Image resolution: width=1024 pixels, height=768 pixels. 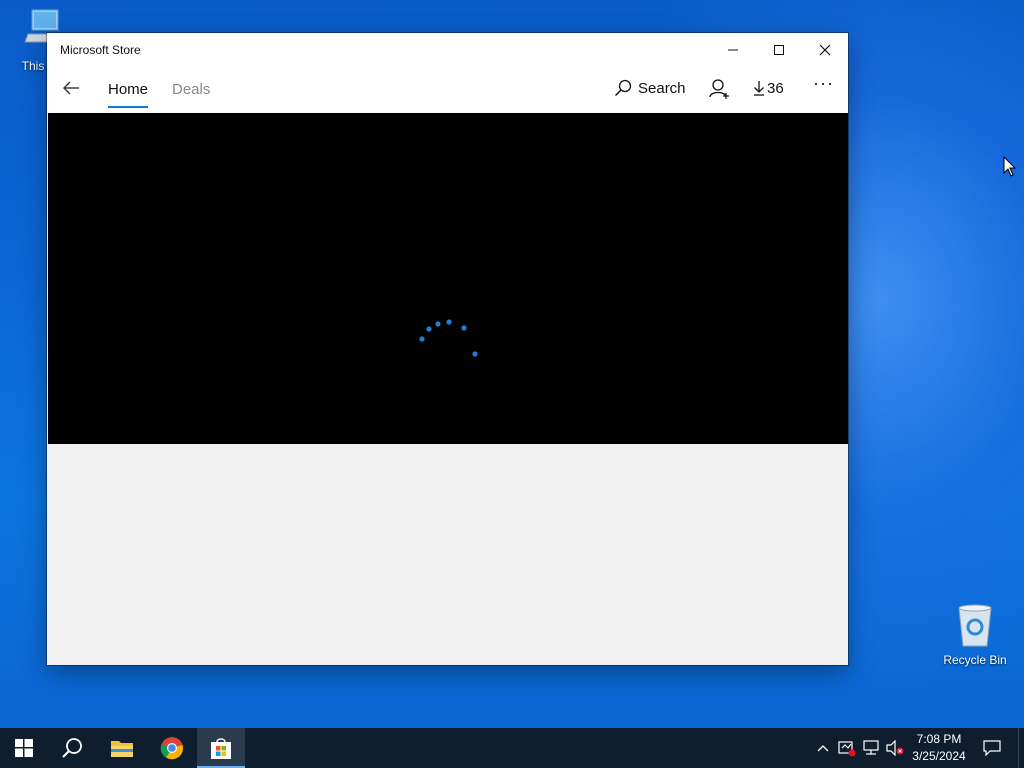 I want to click on taskbar-chrome, so click(x=172, y=748).